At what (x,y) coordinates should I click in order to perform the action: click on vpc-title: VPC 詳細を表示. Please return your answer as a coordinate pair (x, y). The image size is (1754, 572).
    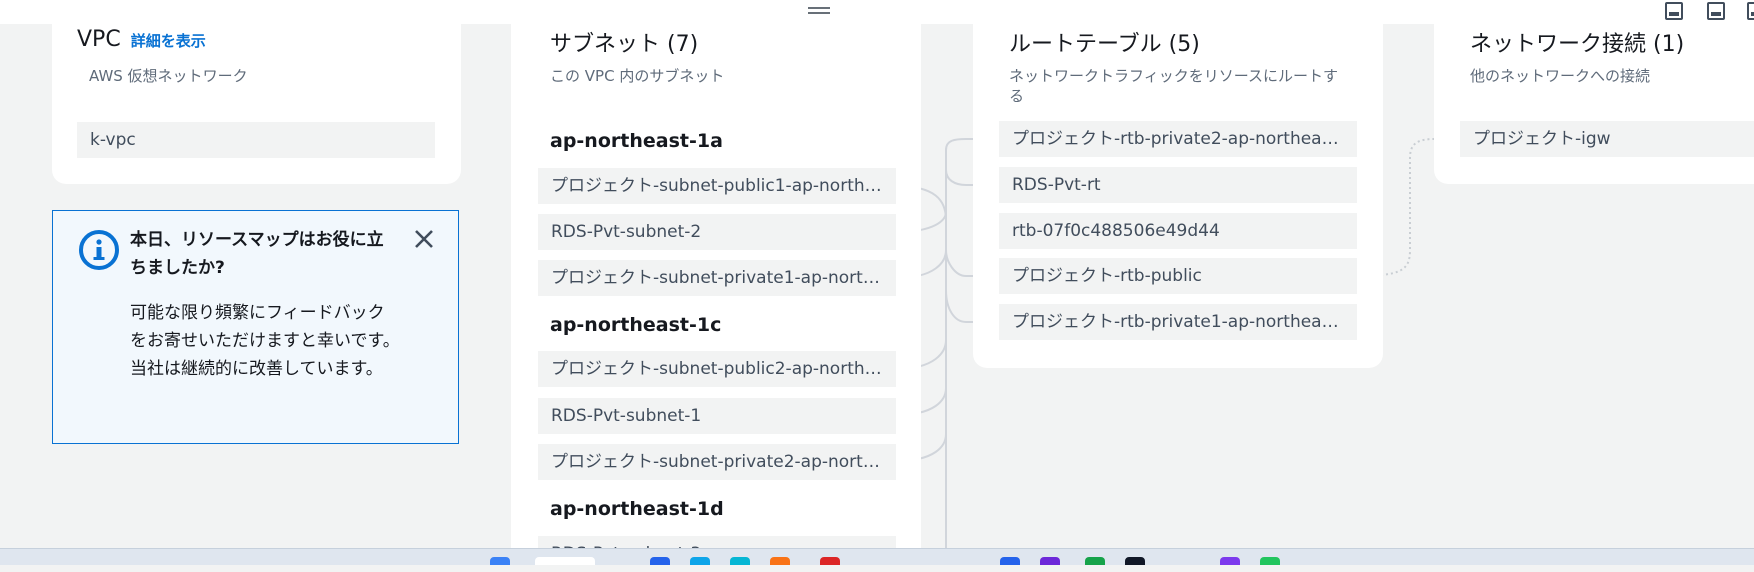
    Looking at the image, I should click on (141, 39).